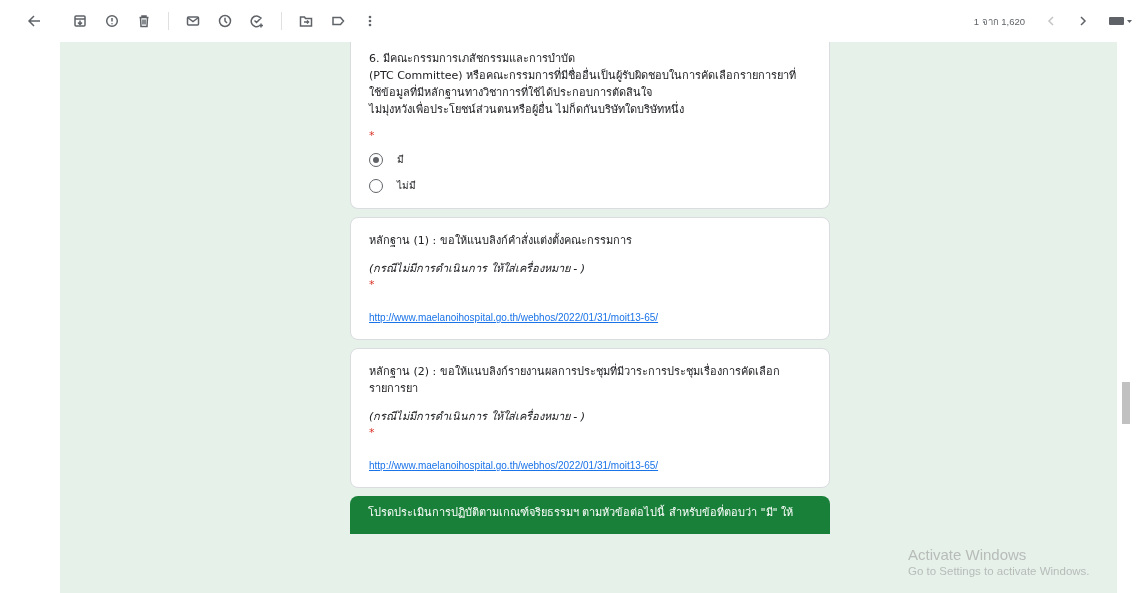 The image size is (1147, 593). Describe the element at coordinates (999, 21) in the screenshot. I see `pager-count: 1 จาก 1,620` at that location.